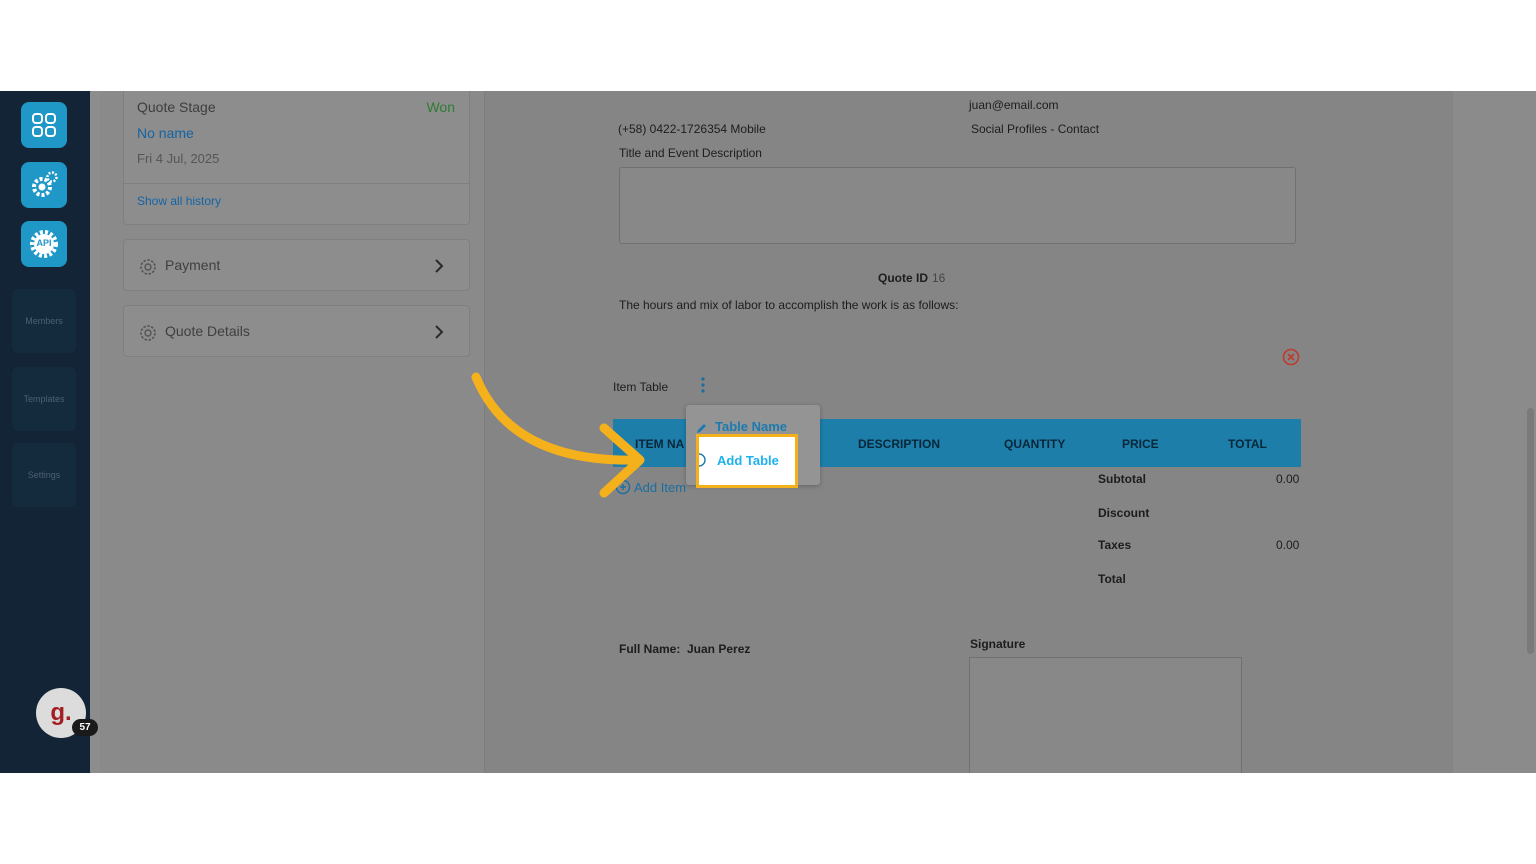 Image resolution: width=1536 pixels, height=864 pixels. What do you see at coordinates (296, 183) in the screenshot?
I see `divider` at bounding box center [296, 183].